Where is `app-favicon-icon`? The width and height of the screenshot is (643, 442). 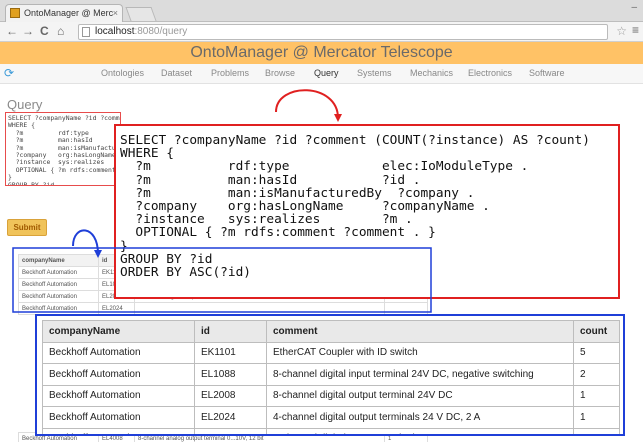 app-favicon-icon is located at coordinates (15, 13).